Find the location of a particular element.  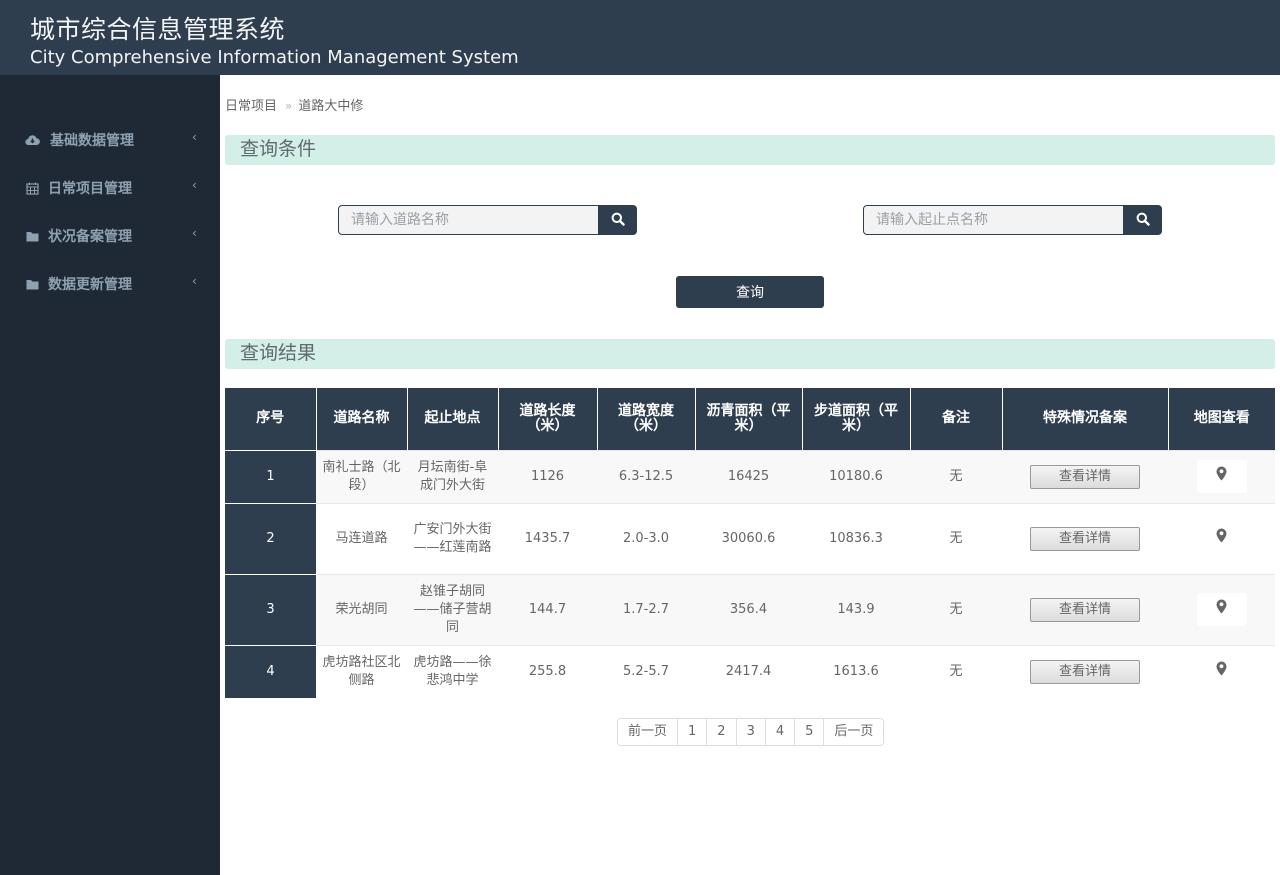

endpoints-input is located at coordinates (993, 220).